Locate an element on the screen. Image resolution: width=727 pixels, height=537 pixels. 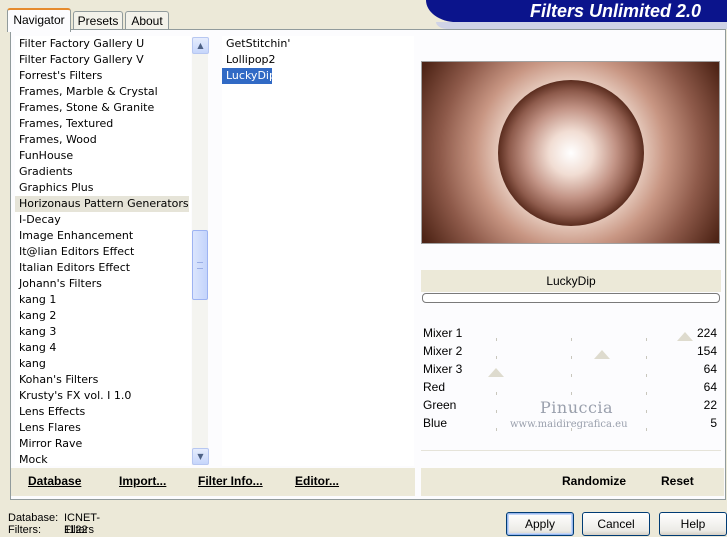
category-item: Mock is located at coordinates (31, 459).